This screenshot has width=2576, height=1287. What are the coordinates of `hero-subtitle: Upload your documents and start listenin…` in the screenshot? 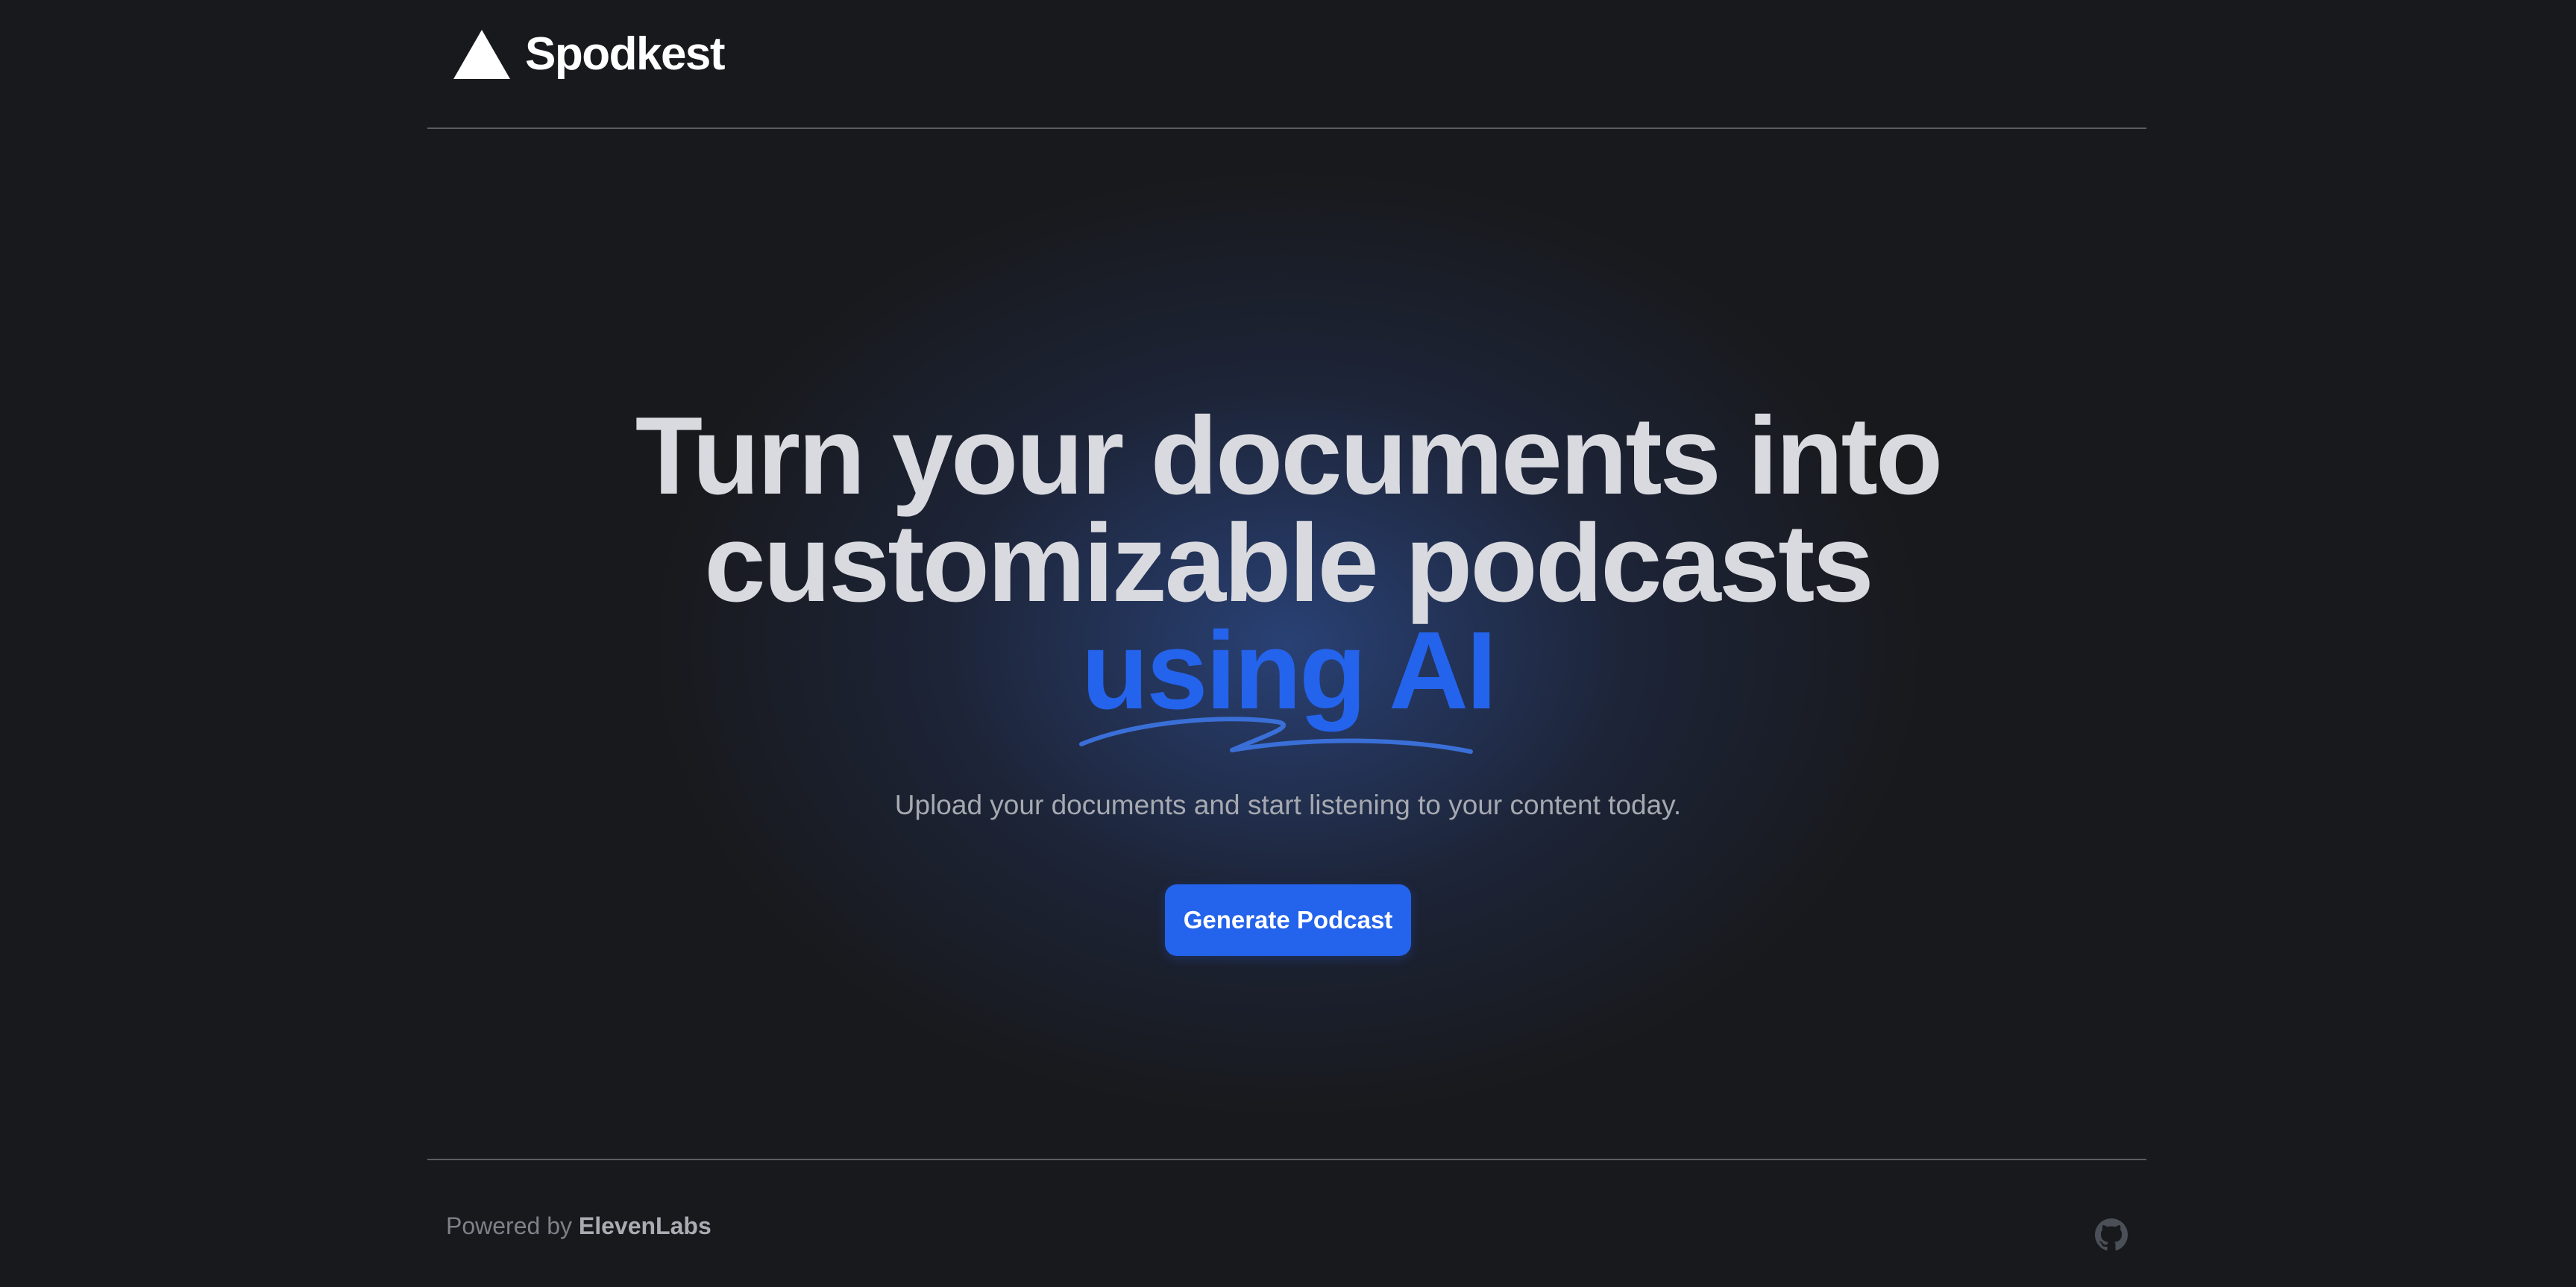 It's located at (1288, 805).